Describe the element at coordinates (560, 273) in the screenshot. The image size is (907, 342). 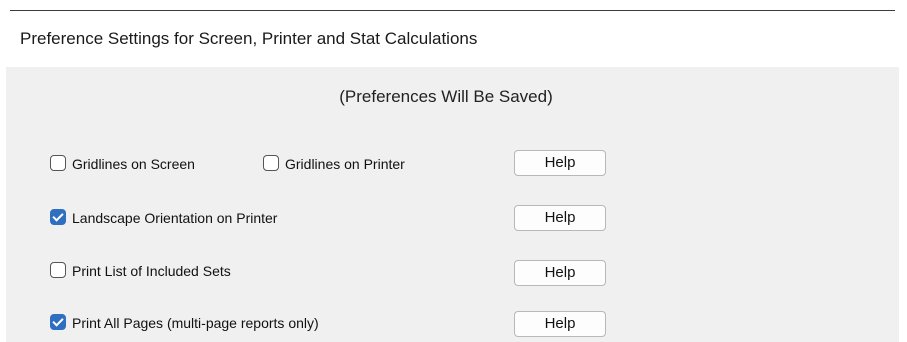
I see `help-button-print-list: Help` at that location.